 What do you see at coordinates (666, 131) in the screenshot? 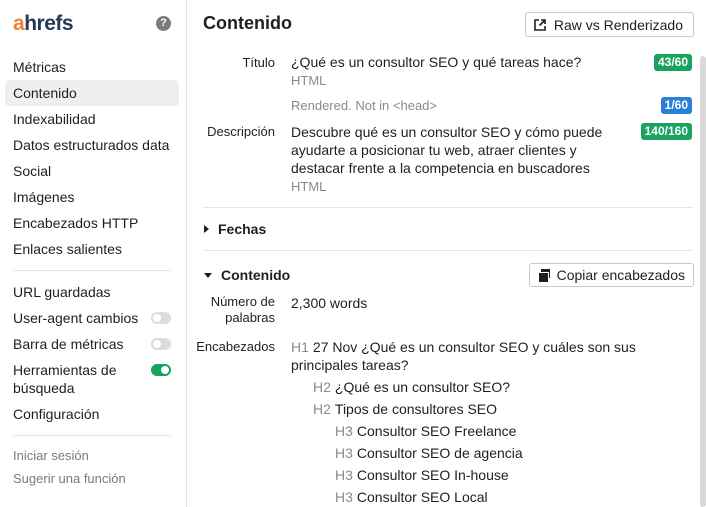
I see `description-length-badge: 140/160` at bounding box center [666, 131].